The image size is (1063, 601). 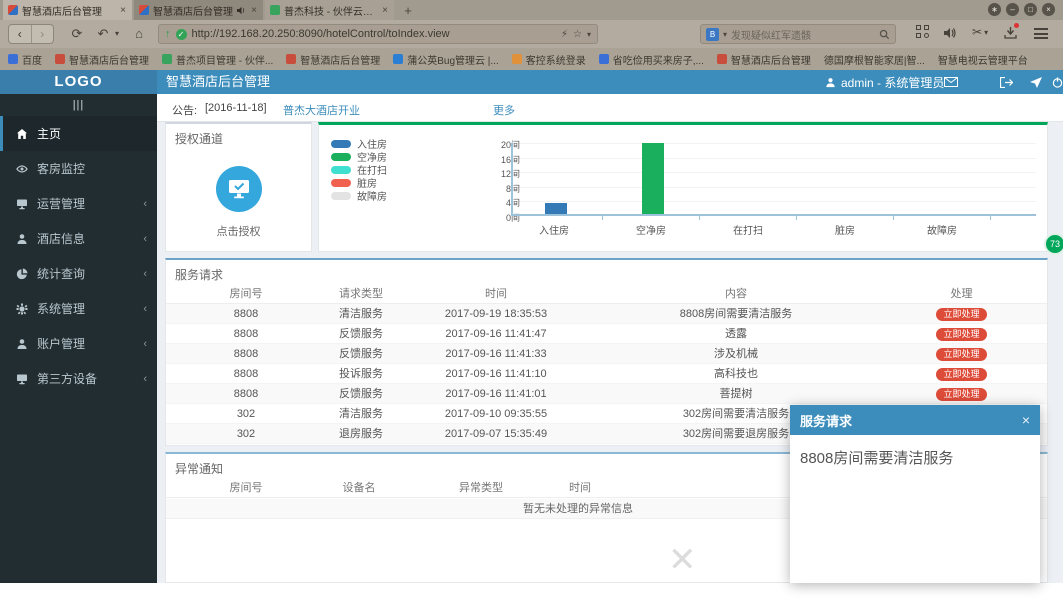 What do you see at coordinates (78, 105) in the screenshot?
I see `sidebar-toggle: |||` at bounding box center [78, 105].